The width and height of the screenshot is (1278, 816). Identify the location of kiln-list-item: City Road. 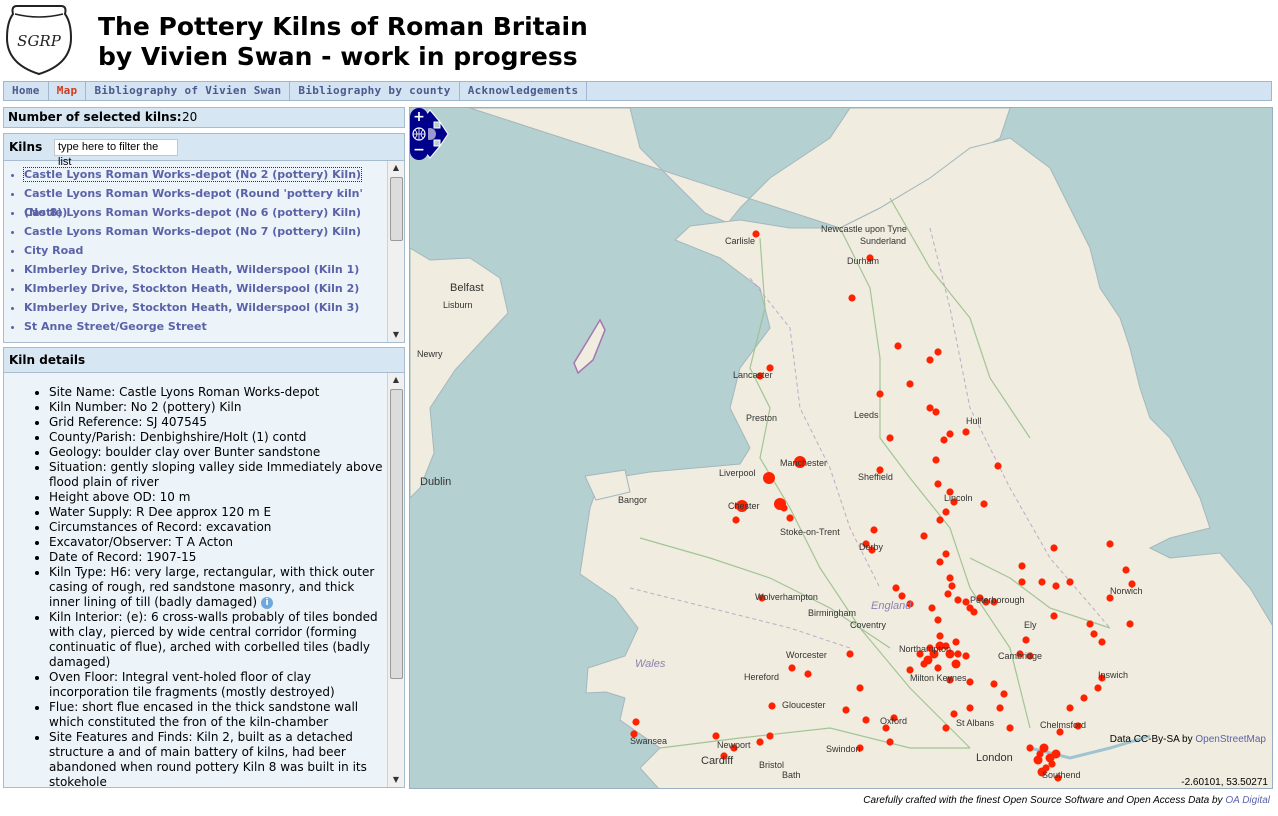
(206, 250).